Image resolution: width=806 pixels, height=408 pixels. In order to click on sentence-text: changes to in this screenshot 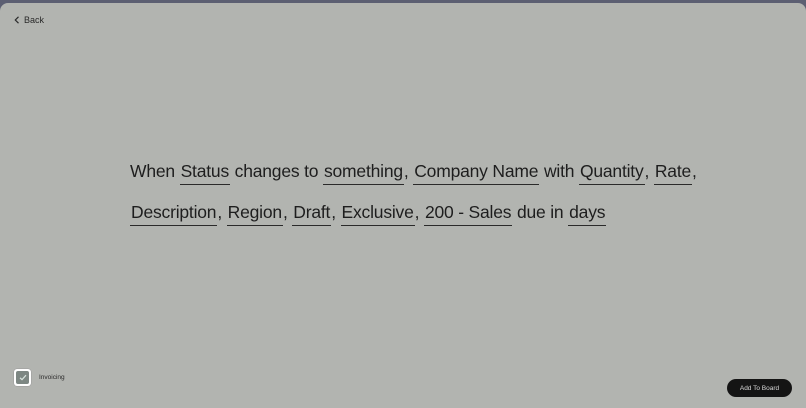, I will do `click(276, 171)`.